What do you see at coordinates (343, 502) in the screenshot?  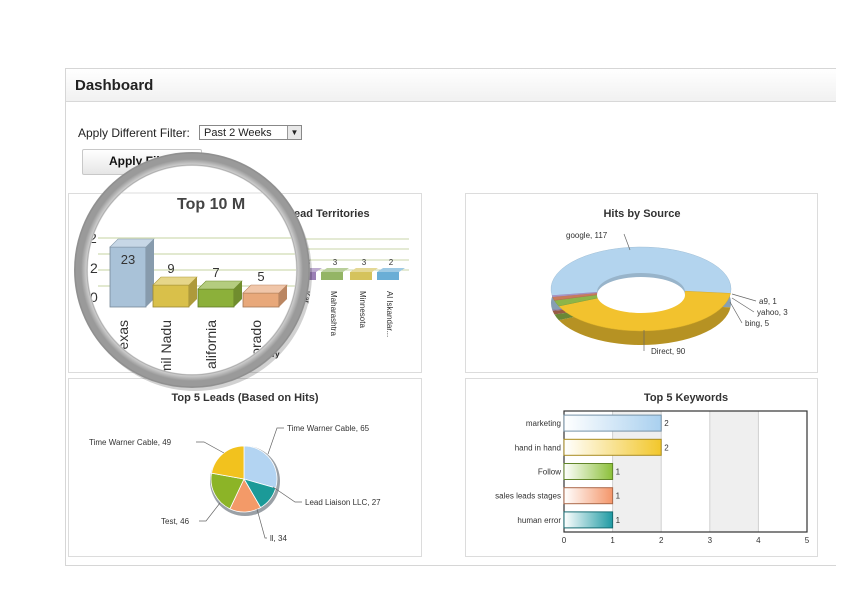 I see `slice-label-1: Lead Liaison LLC, 27` at bounding box center [343, 502].